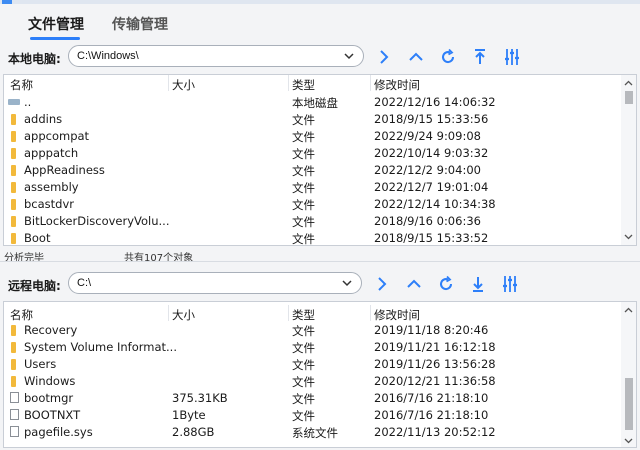 The height and width of the screenshot is (450, 640). I want to click on tab-file-management: 文件管理, so click(56, 24).